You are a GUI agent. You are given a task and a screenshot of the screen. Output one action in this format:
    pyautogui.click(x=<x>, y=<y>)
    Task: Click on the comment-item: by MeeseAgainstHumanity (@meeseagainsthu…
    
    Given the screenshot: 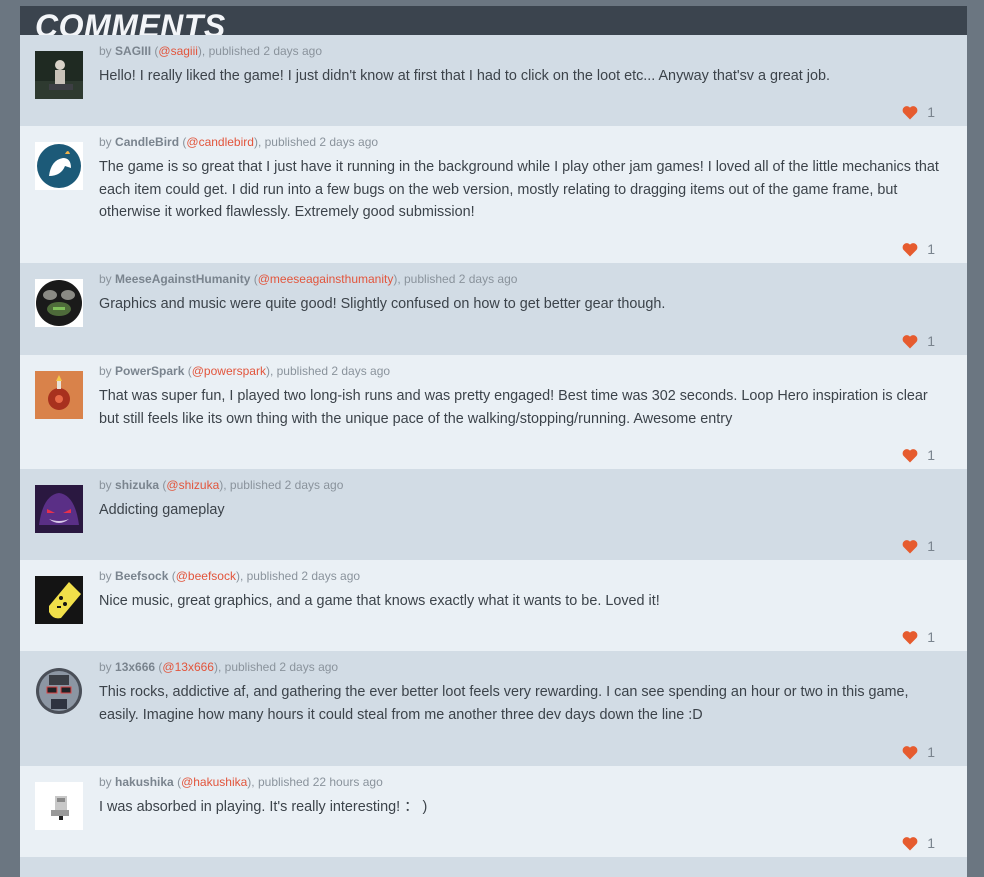 What is the action you would take?
    pyautogui.click(x=493, y=309)
    